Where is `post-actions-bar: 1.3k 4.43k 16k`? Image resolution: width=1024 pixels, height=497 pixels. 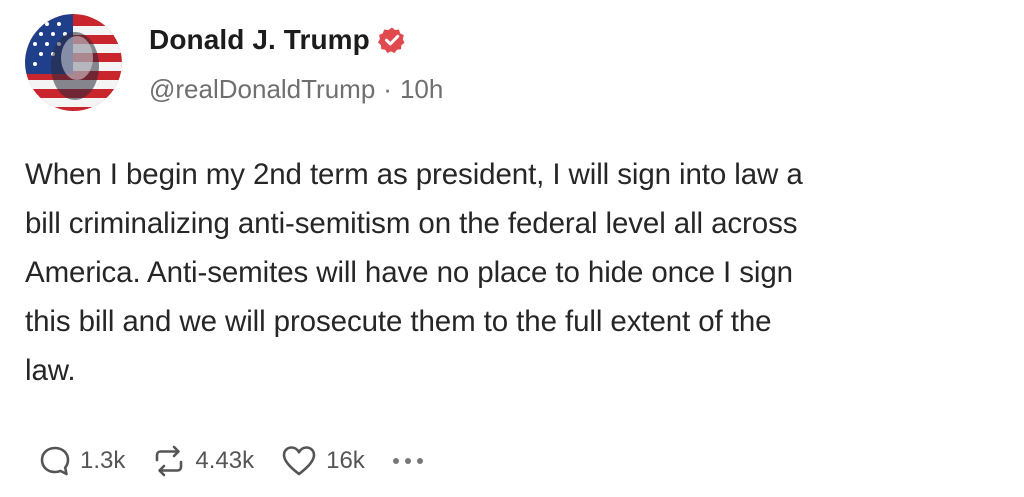
post-actions-bar: 1.3k 4.43k 16k is located at coordinates (230, 461).